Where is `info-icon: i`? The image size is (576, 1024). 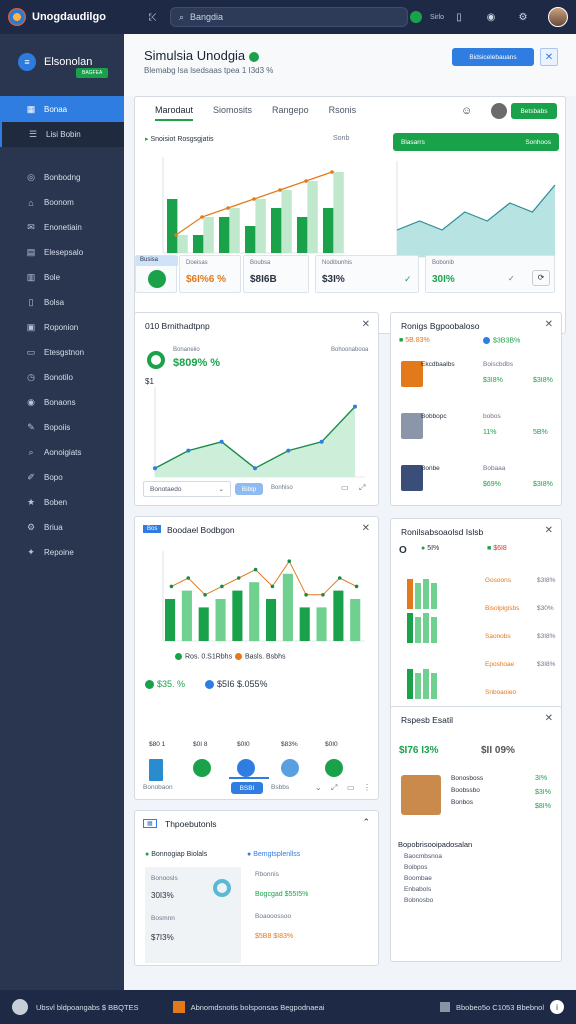
info-icon: i is located at coordinates (557, 1007).